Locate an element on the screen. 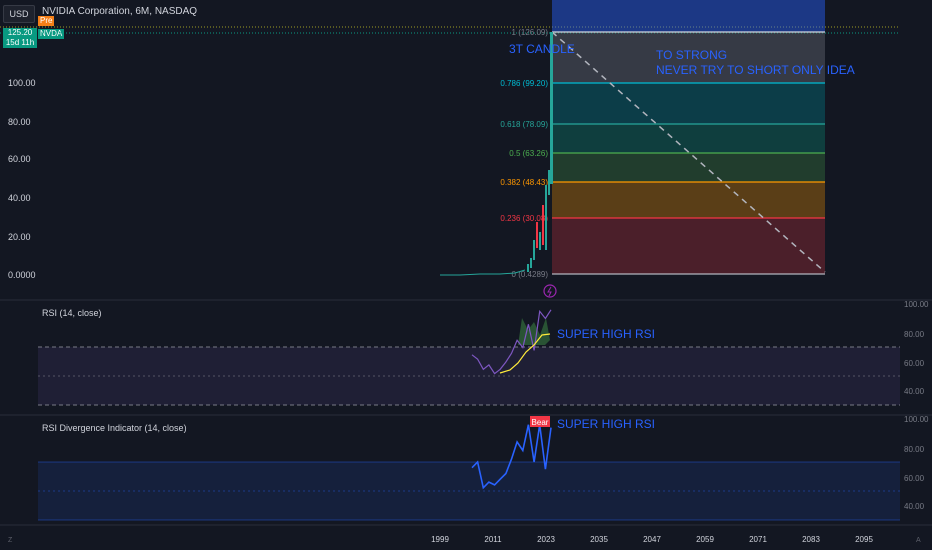 The image size is (932, 550). time-axis-label: 2059 is located at coordinates (705, 539).